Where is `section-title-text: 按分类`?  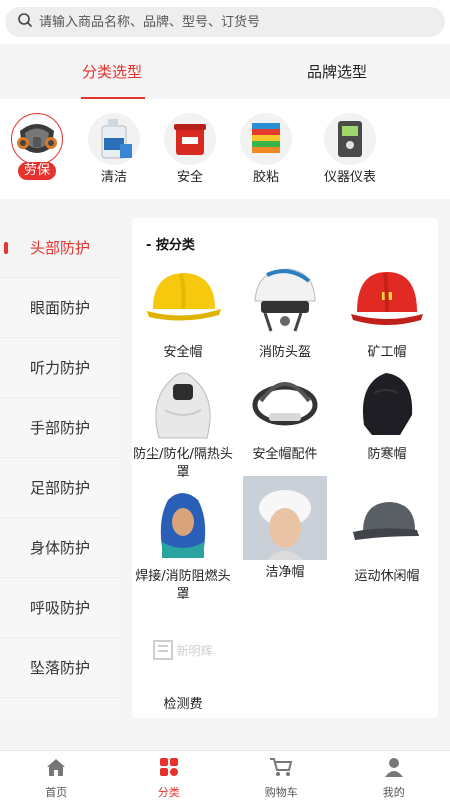 section-title-text: 按分类 is located at coordinates (175, 245).